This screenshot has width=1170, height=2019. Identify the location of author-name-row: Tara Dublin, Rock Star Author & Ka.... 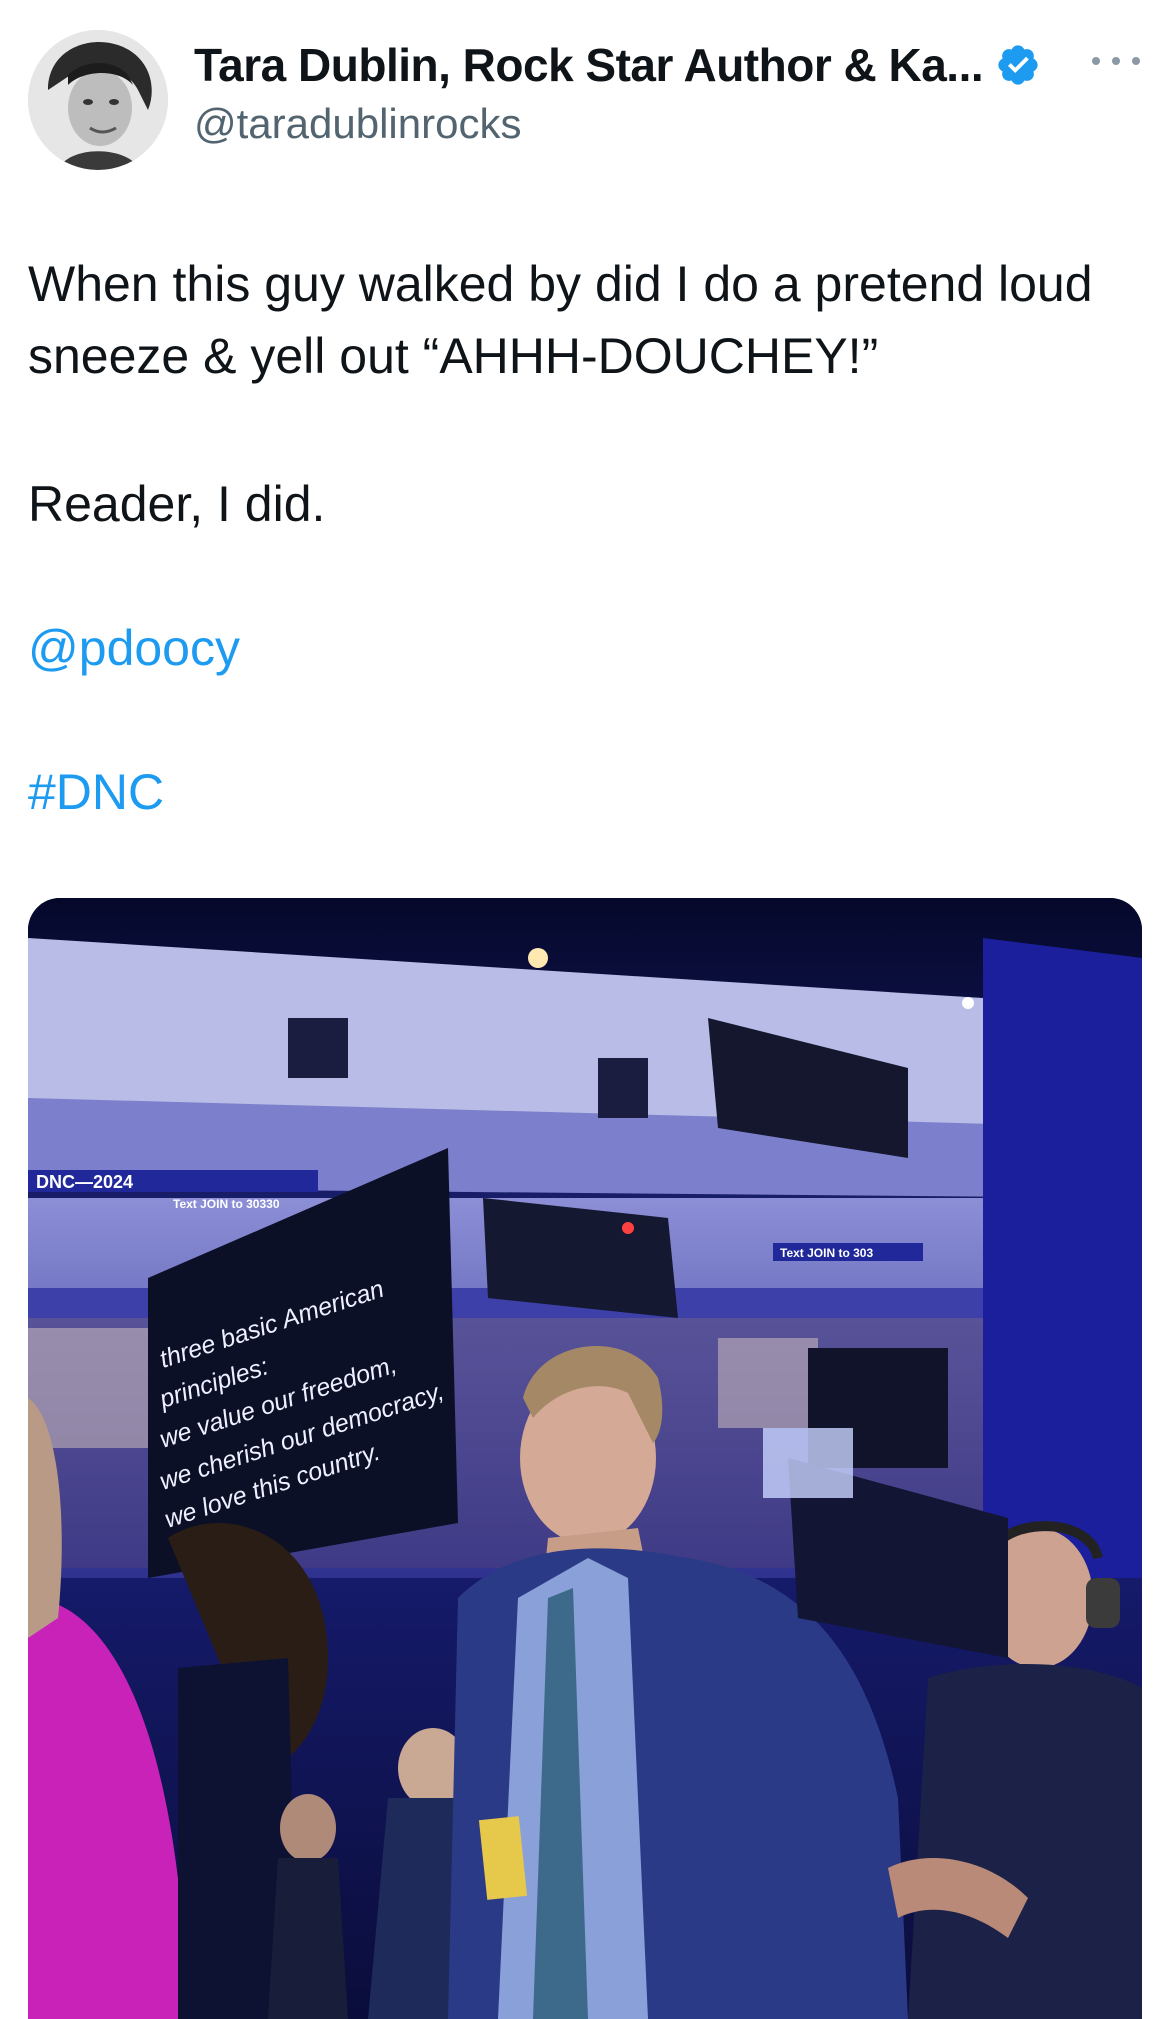
(617, 65).